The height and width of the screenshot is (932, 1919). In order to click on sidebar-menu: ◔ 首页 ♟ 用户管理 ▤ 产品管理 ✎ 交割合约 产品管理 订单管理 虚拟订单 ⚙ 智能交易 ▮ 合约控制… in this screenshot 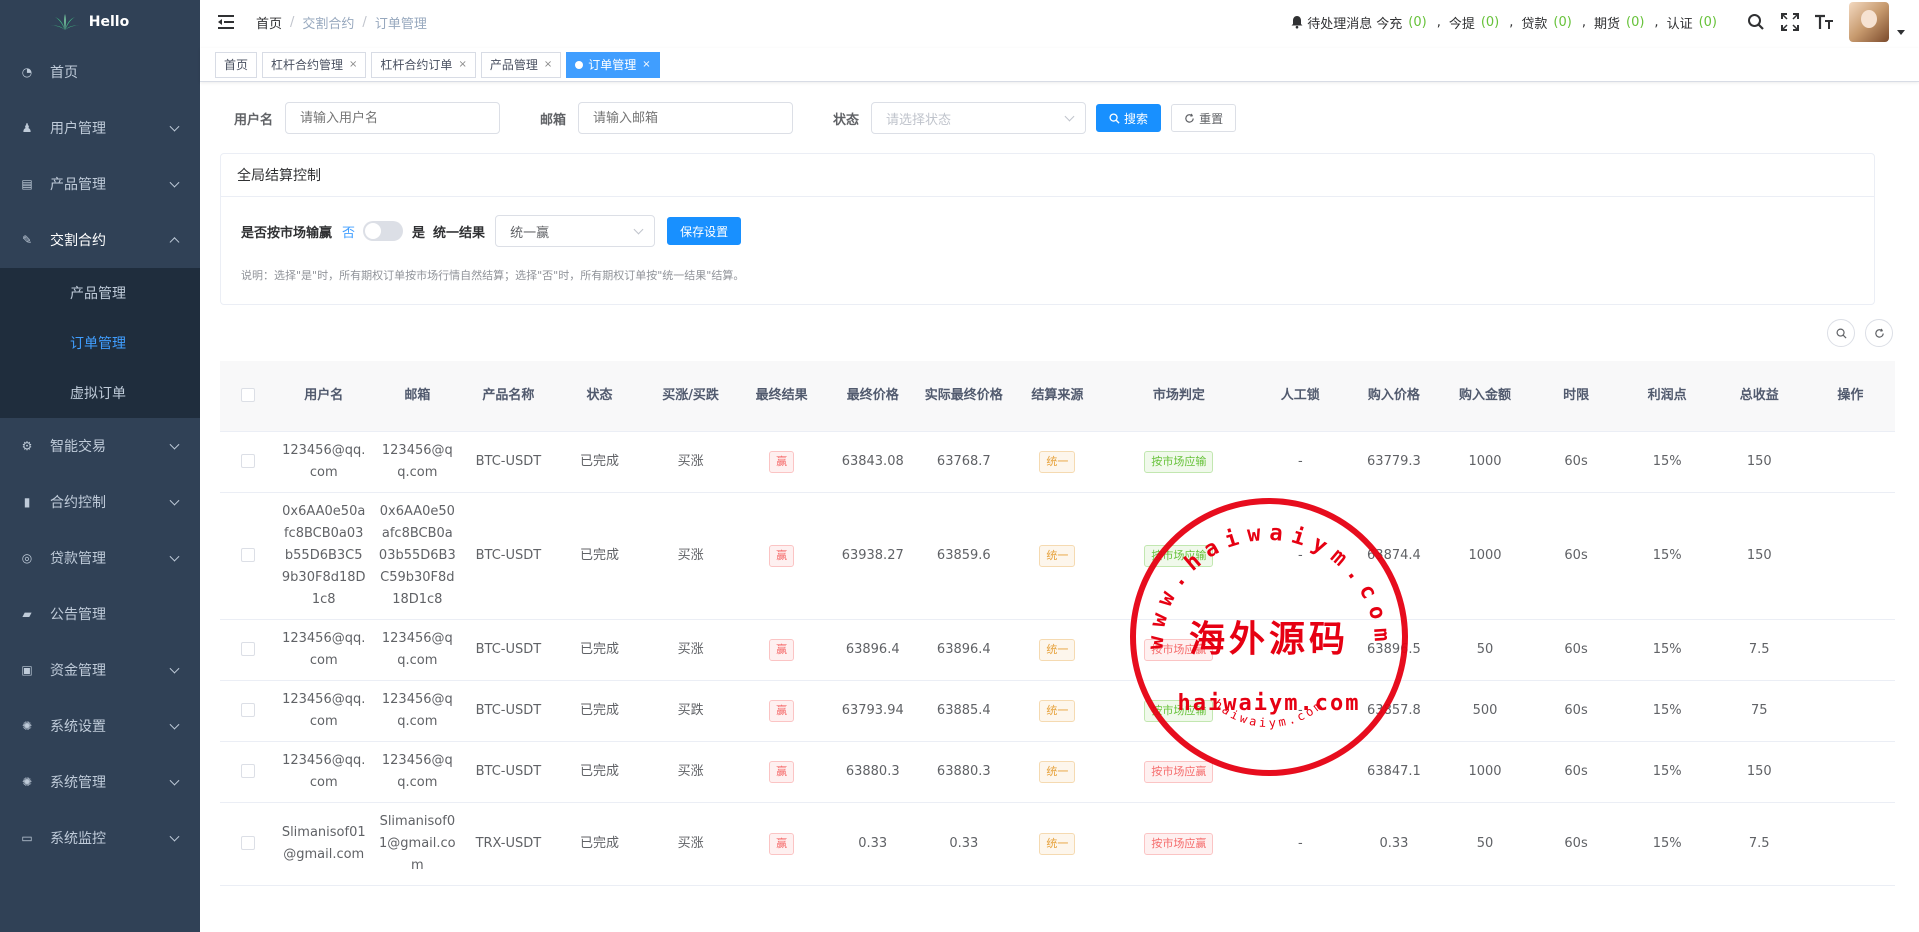, I will do `click(100, 455)`.